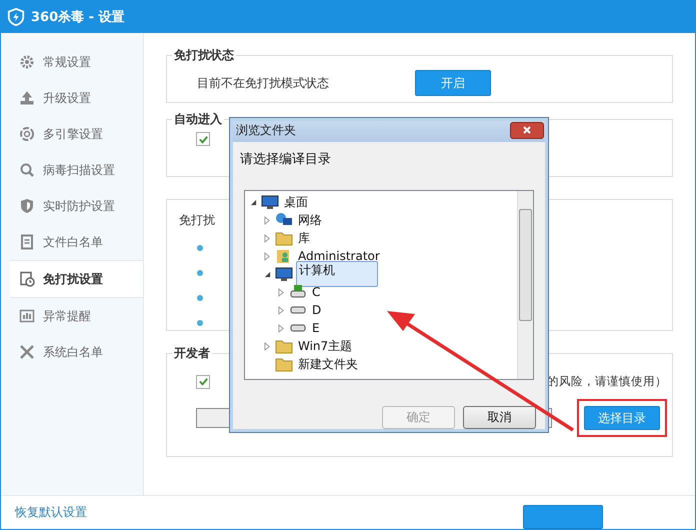  What do you see at coordinates (72, 316) in the screenshot?
I see `sidebar-item: 异常提醒` at bounding box center [72, 316].